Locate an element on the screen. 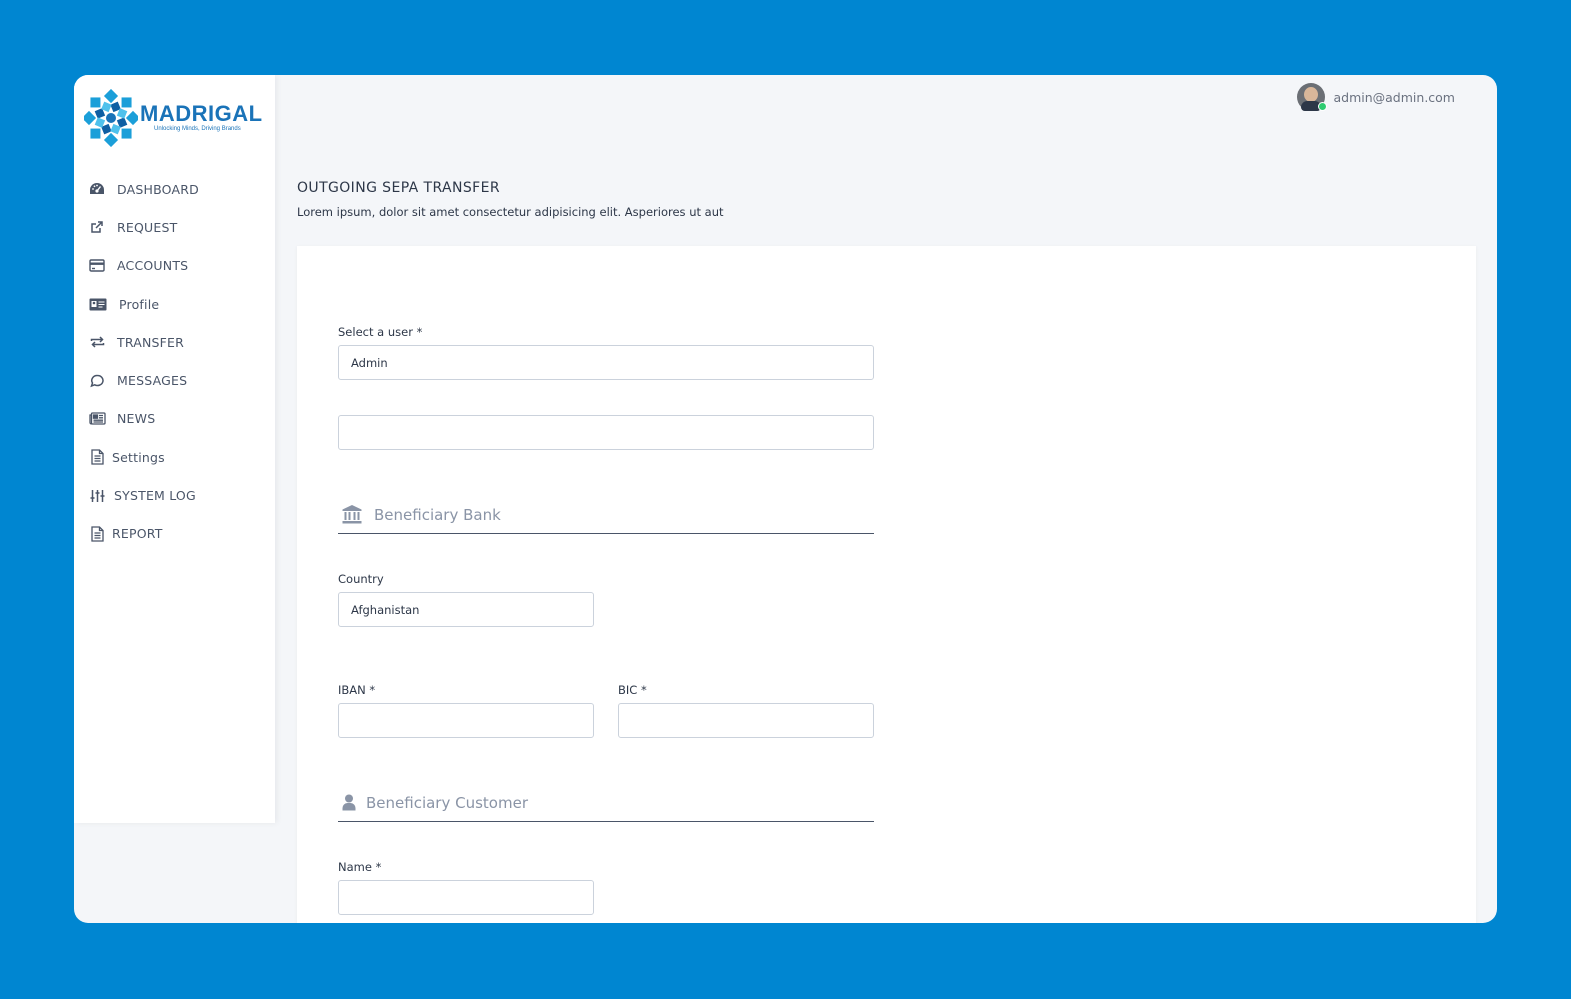 This screenshot has height=999, width=1571. sidebar-item-accounts: ACCOUNTS is located at coordinates (174, 266).